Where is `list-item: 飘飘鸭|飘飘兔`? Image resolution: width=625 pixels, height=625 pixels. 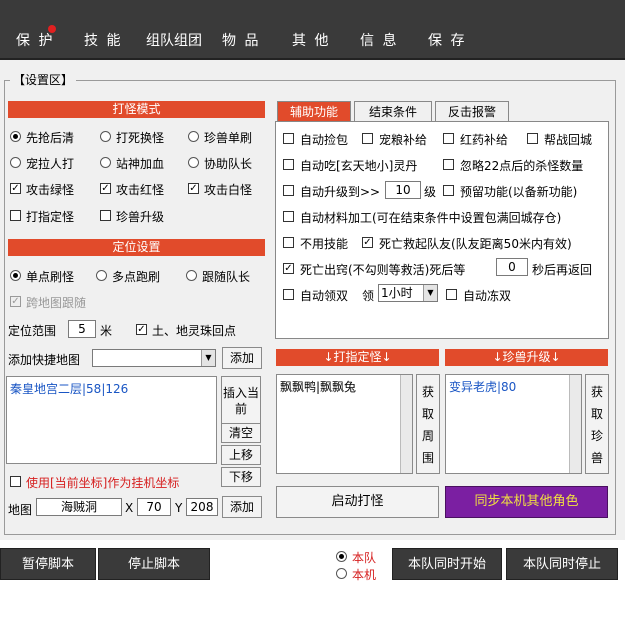
list-item: 飘飘鸭|飘飘兔 is located at coordinates (318, 386).